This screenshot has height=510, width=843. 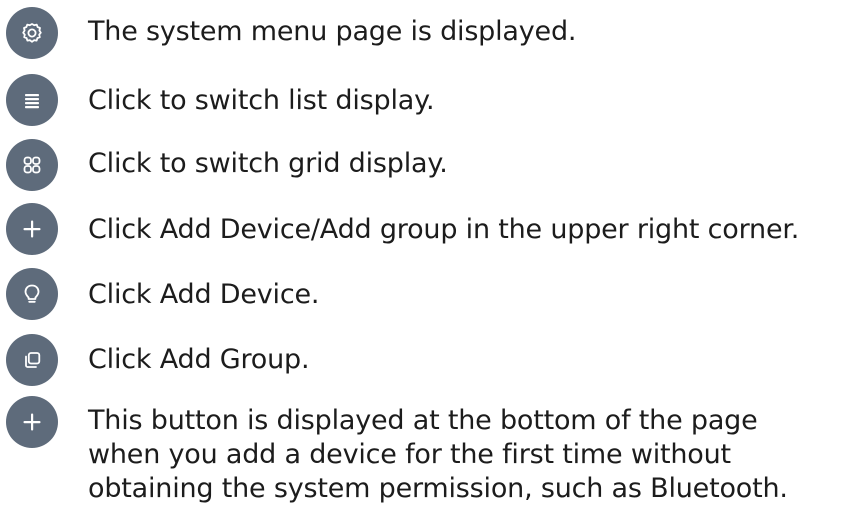 What do you see at coordinates (32, 33) in the screenshot?
I see `gear-icon` at bounding box center [32, 33].